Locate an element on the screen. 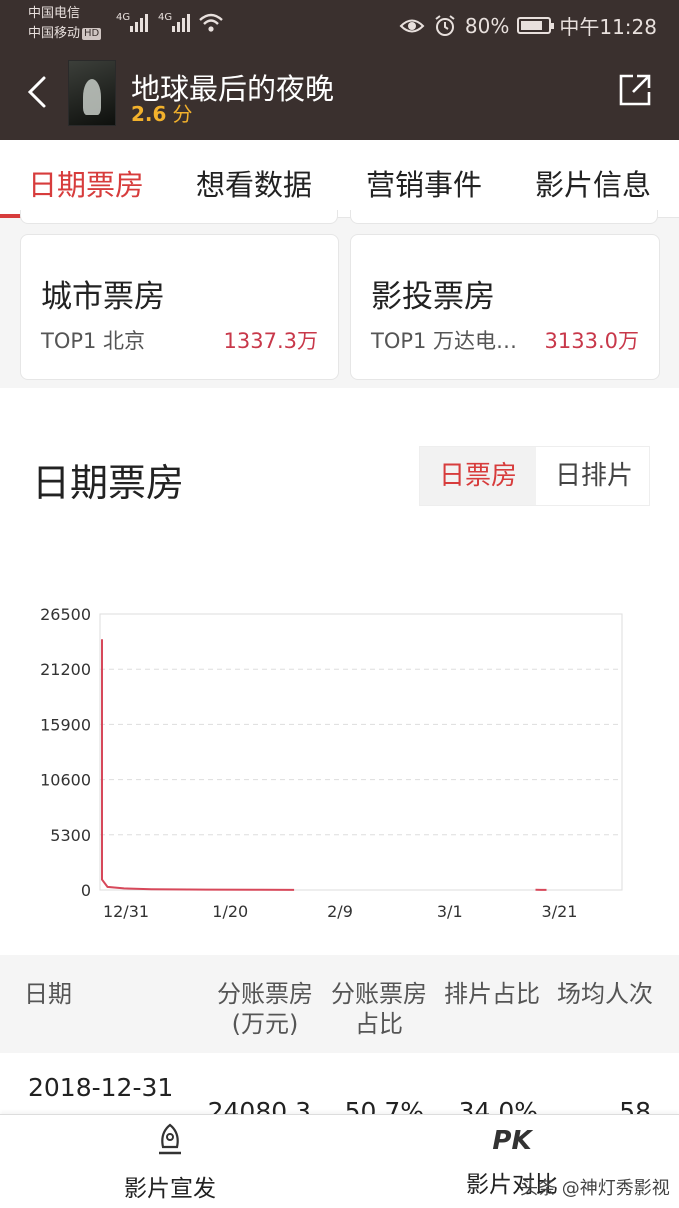  col-header-box-office: 分账票房 (万元) is located at coordinates (265, 1009).